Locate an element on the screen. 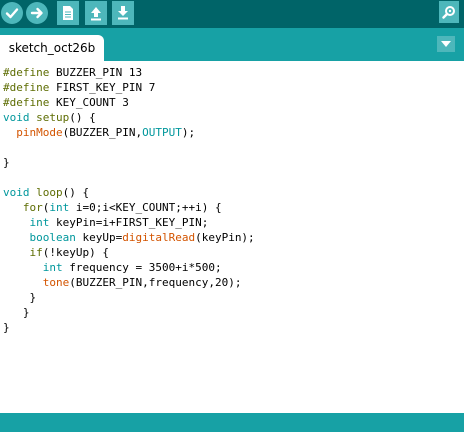 The image size is (464, 432). tab-menu-button is located at coordinates (446, 44).